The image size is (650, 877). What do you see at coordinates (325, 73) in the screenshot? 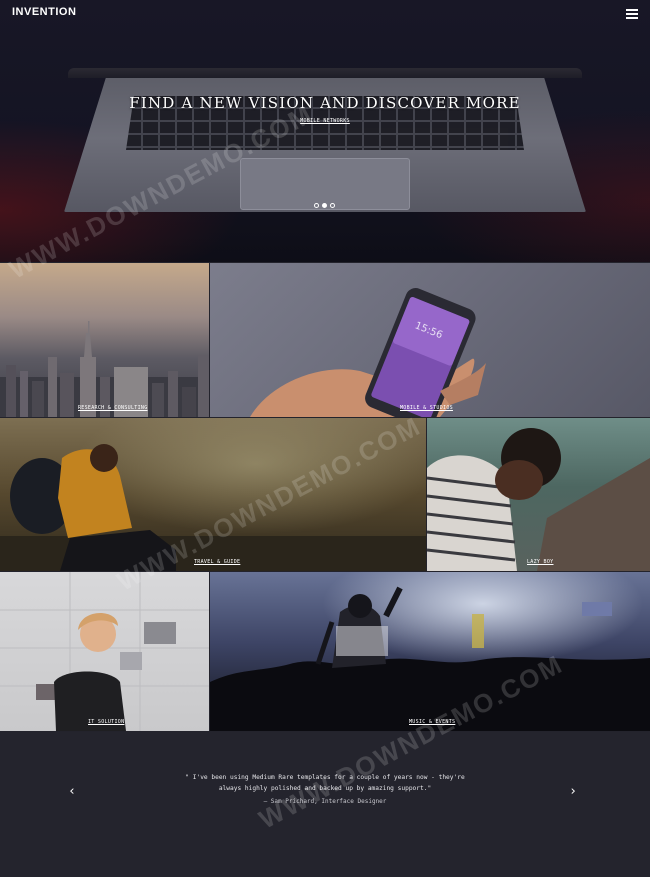
I see `laptop-image-lid` at bounding box center [325, 73].